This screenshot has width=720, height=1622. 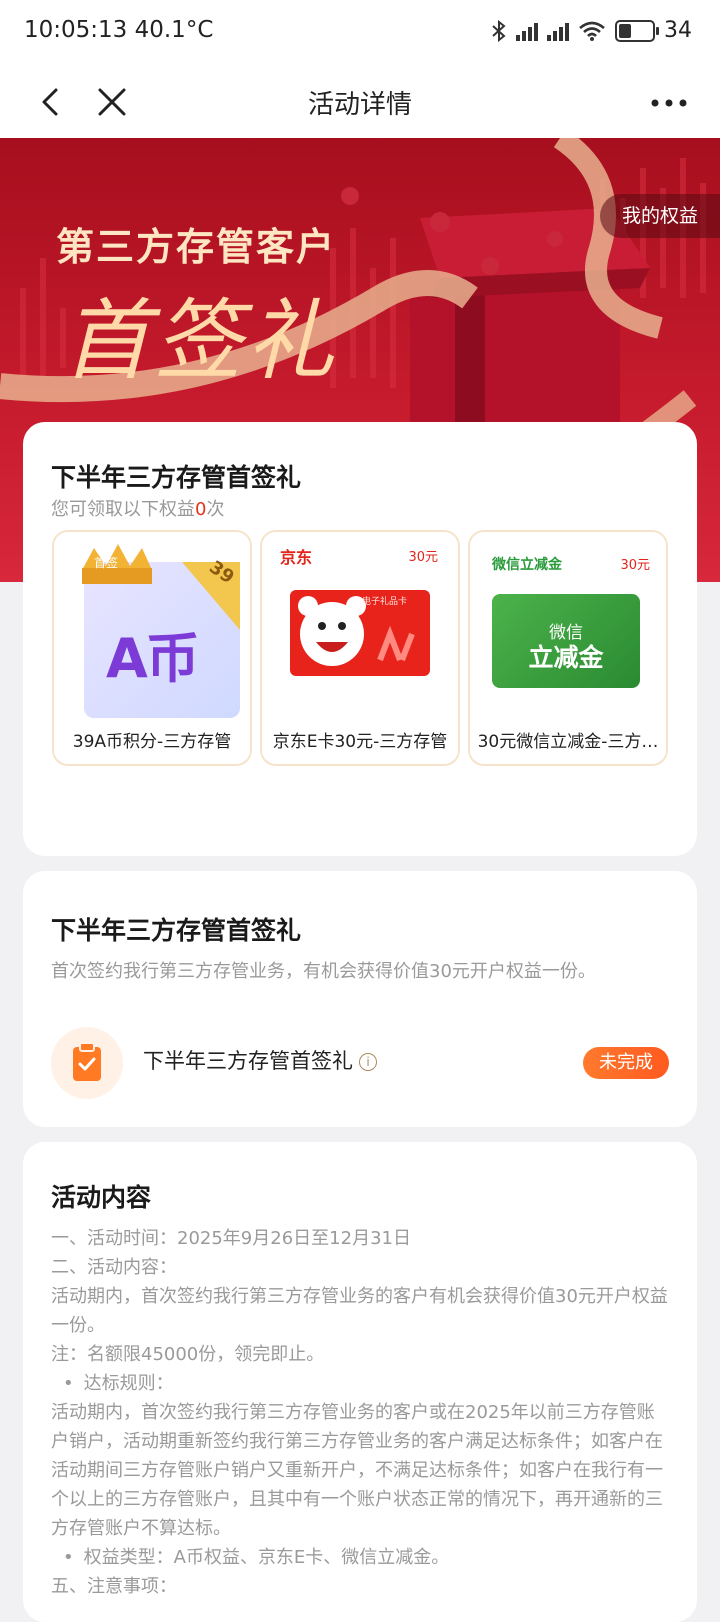 What do you see at coordinates (153, 658) in the screenshot?
I see `acoin-art-text: A币` at bounding box center [153, 658].